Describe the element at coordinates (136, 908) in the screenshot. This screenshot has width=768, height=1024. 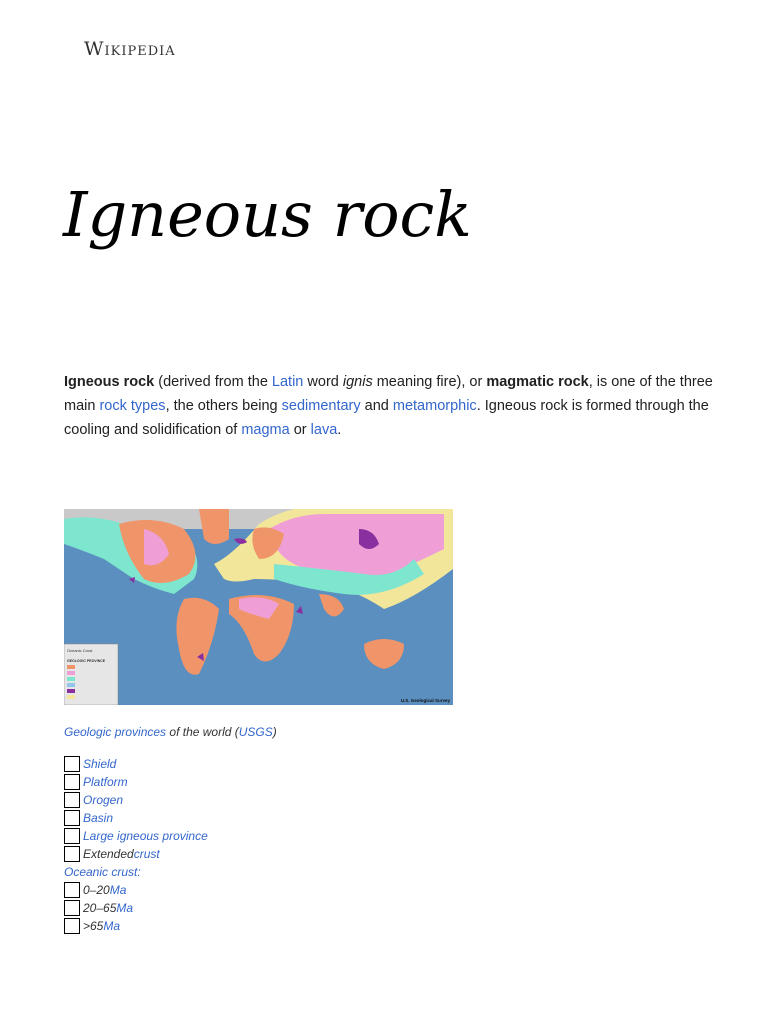
I see `legend-item: 20–65 Ma` at that location.